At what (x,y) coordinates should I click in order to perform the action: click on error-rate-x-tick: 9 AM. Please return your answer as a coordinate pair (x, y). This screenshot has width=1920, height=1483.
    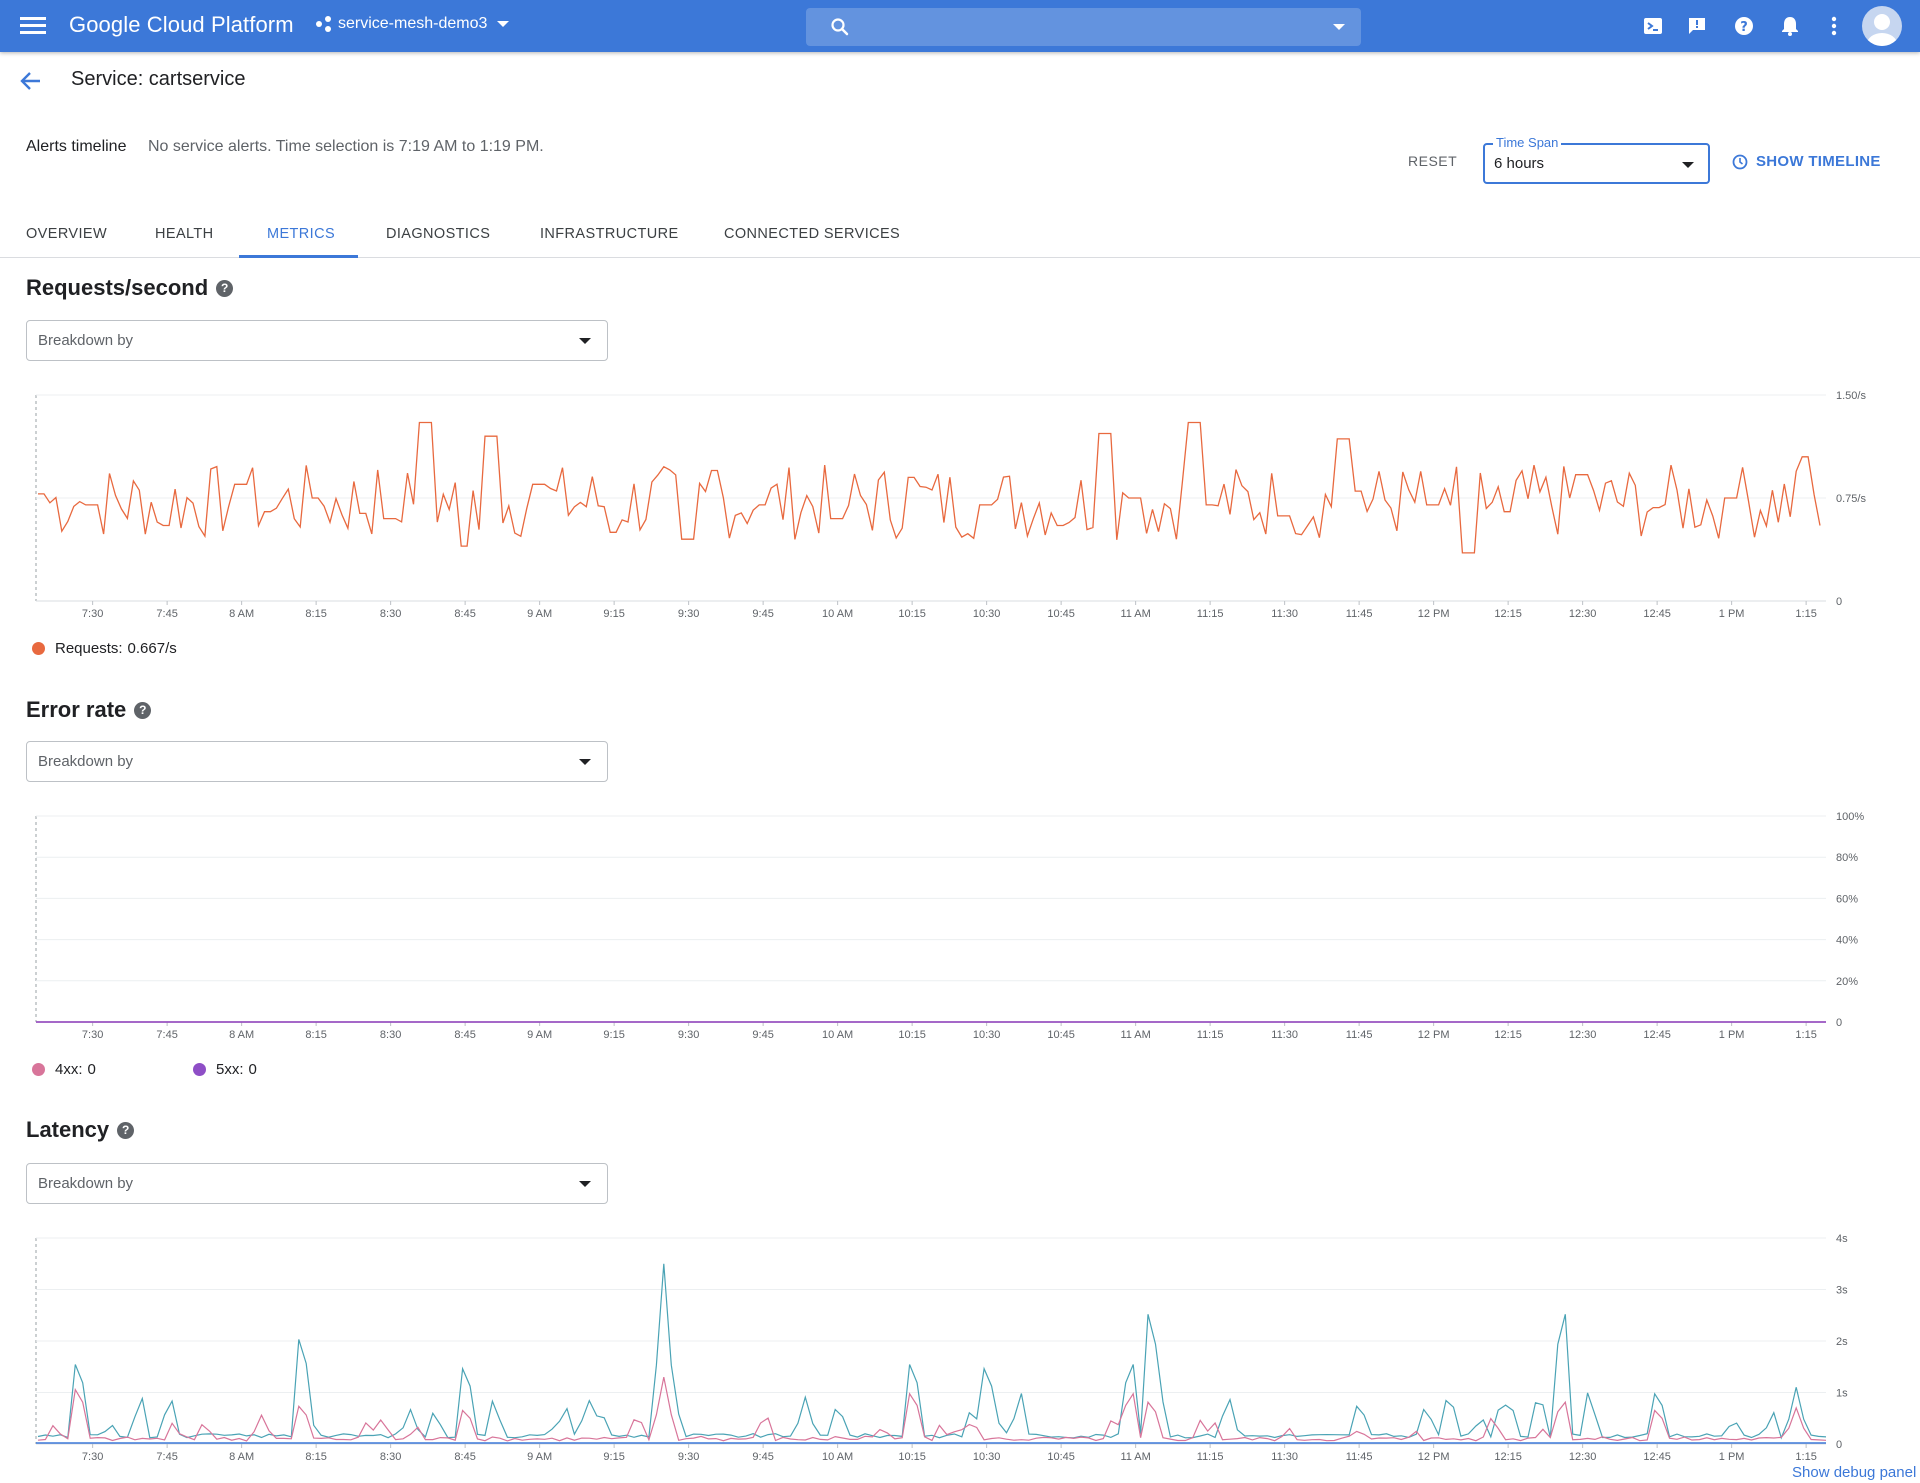
    Looking at the image, I should click on (539, 1035).